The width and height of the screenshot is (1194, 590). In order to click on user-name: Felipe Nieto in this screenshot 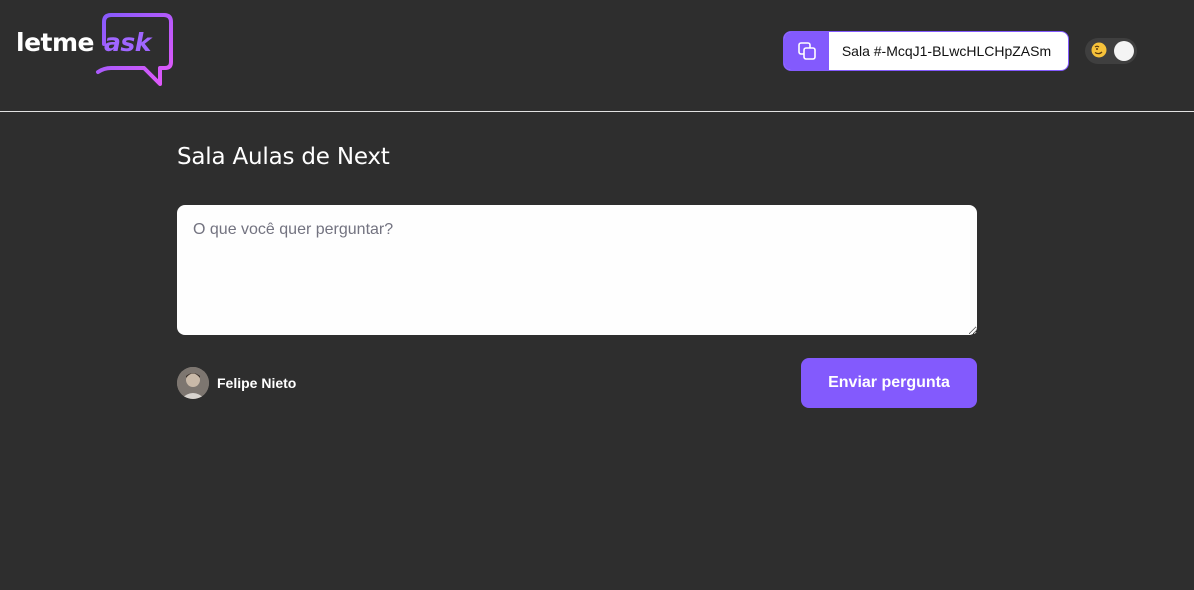, I will do `click(257, 383)`.